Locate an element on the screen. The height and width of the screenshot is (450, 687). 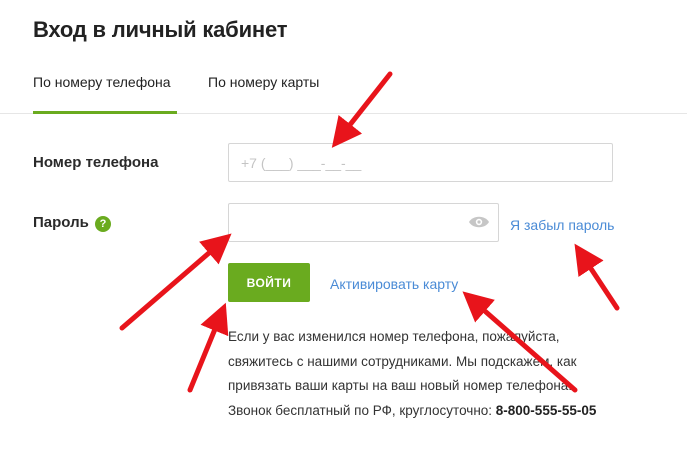
login-method-tabs: По номеру телефона По номеру карты is located at coordinates (343, 91).